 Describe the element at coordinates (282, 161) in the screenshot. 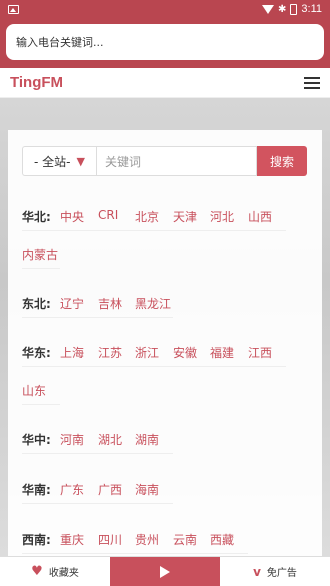

I see `search-button: 搜索` at that location.